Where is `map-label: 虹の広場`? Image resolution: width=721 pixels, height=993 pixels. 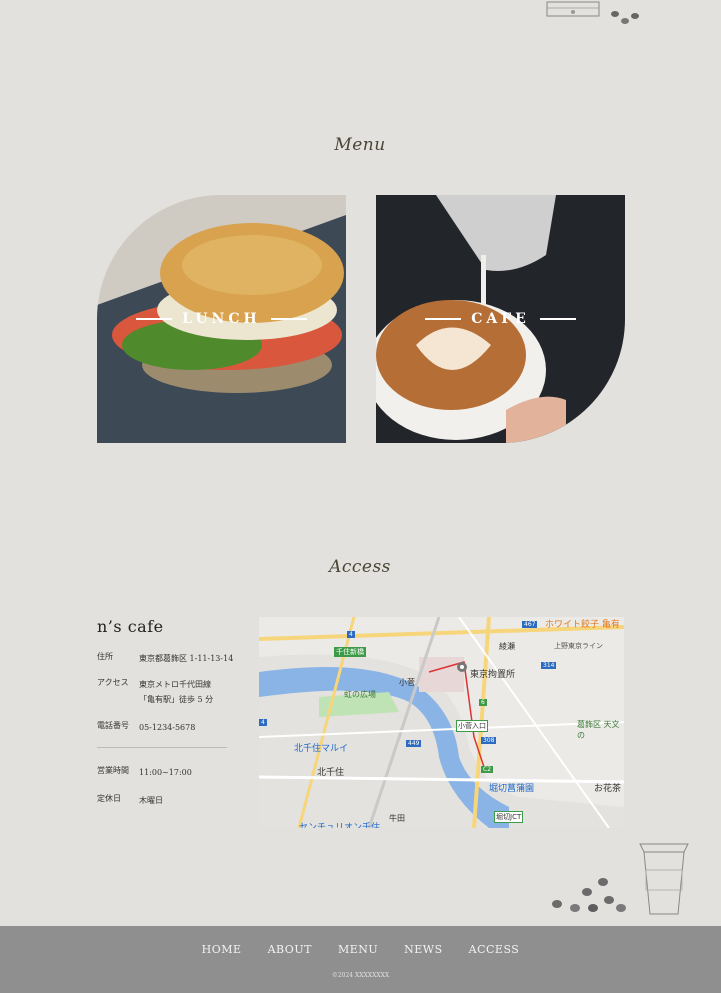 map-label: 虹の広場 is located at coordinates (360, 694).